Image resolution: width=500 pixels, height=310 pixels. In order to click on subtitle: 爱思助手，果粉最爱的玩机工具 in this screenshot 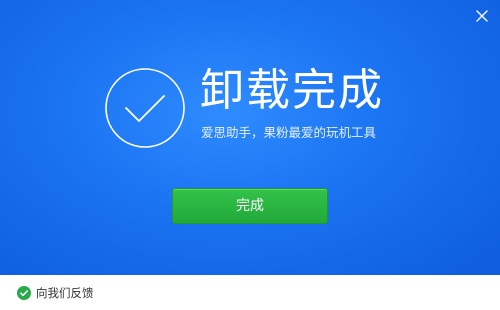, I will do `click(289, 132)`.